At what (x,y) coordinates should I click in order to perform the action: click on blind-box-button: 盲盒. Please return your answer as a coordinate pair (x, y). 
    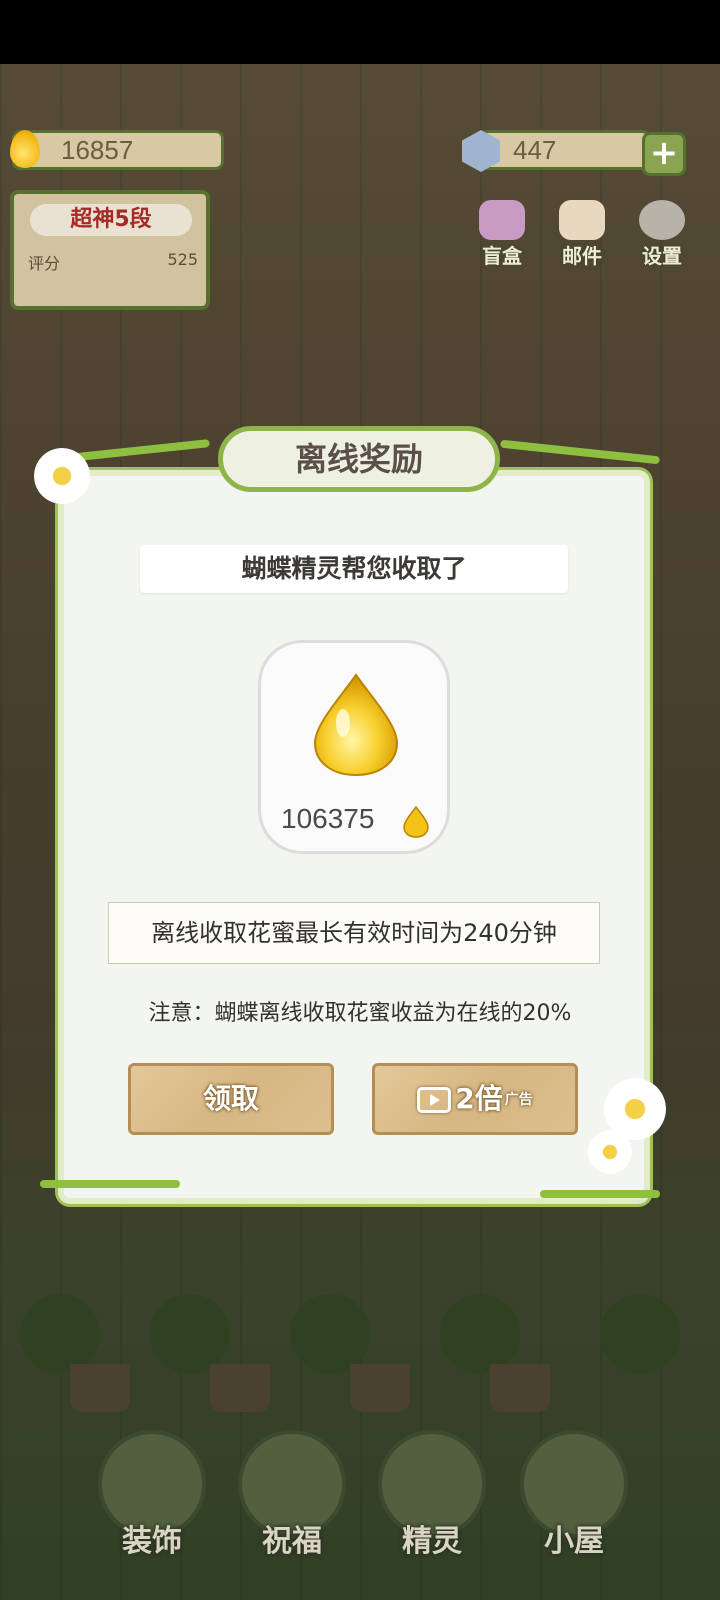
    Looking at the image, I should click on (502, 234).